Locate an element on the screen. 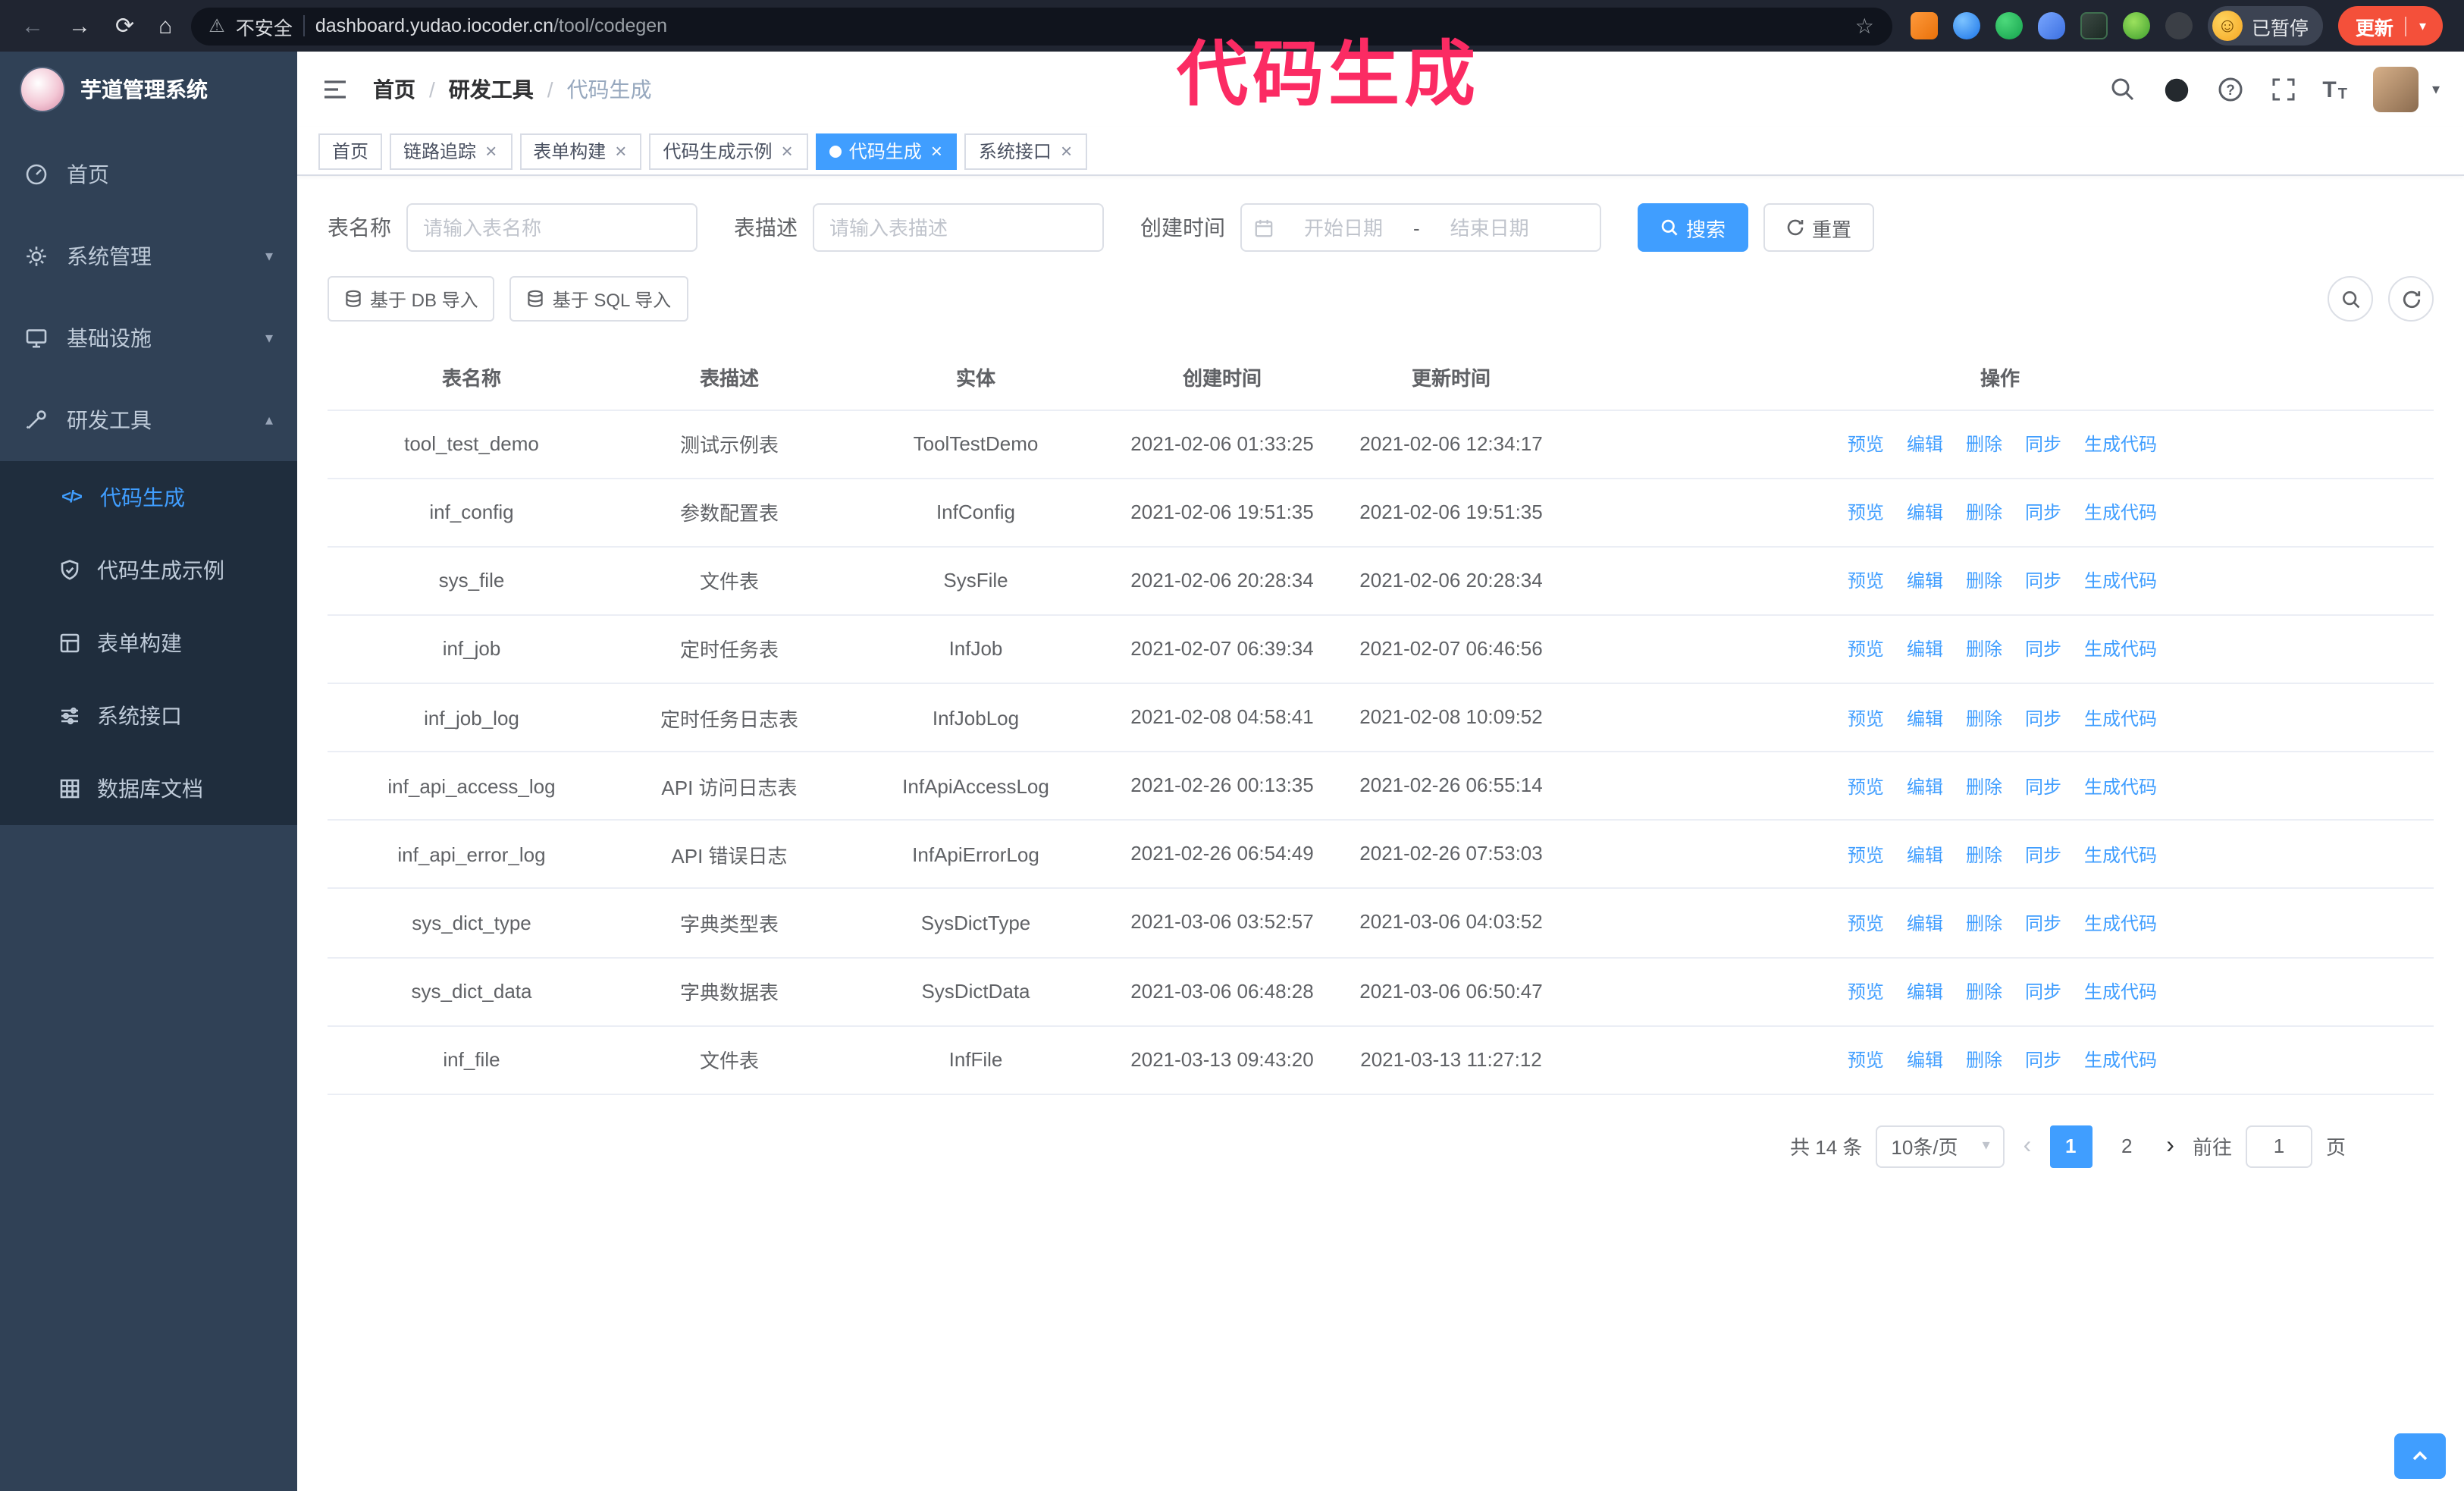 Image resolution: width=2464 pixels, height=1491 pixels. font-size-icon: TT is located at coordinates (2334, 89).